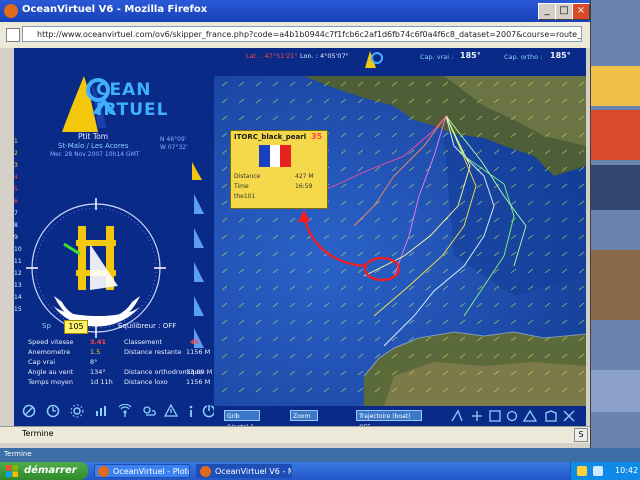 The width and height of the screenshot is (640, 480). What do you see at coordinates (547, 11) in the screenshot?
I see `minimize-button: _` at bounding box center [547, 11].